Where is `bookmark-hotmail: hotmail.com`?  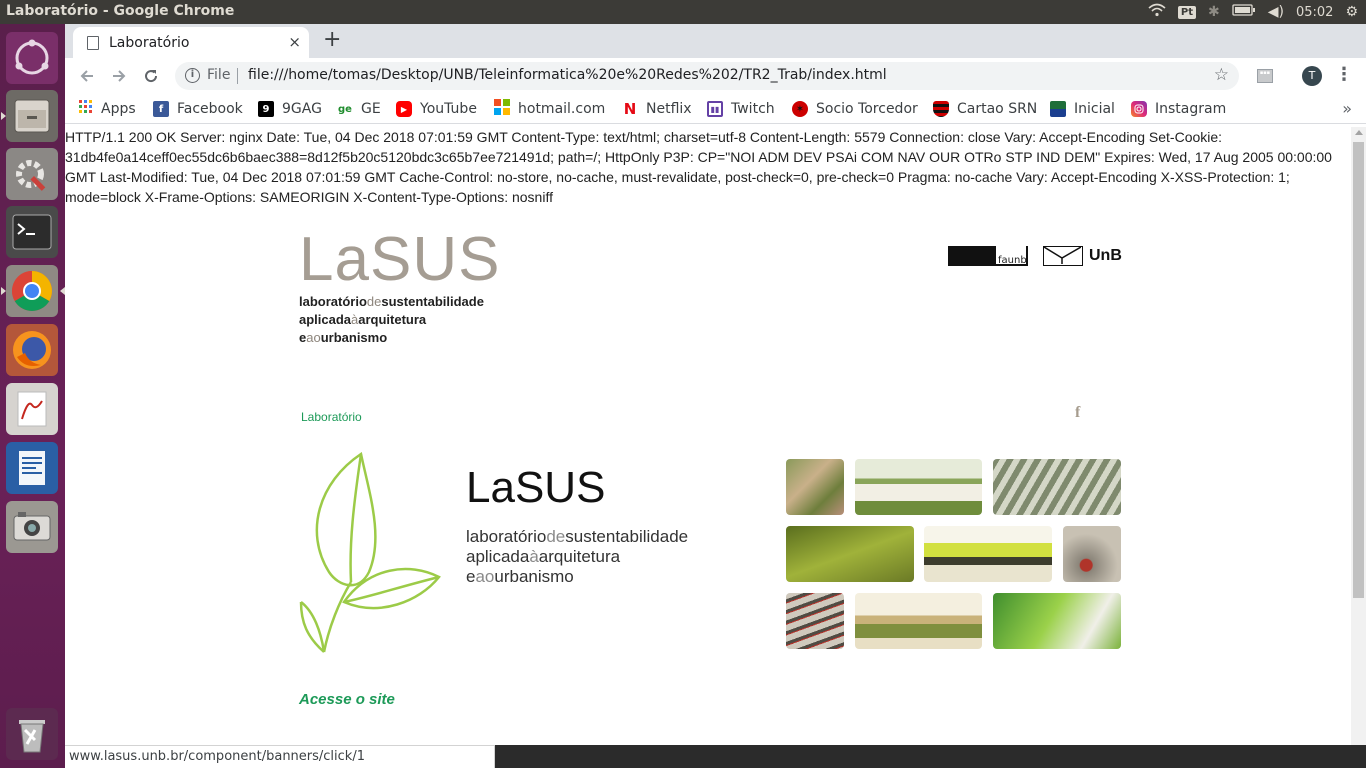 bookmark-hotmail: hotmail.com is located at coordinates (550, 109).